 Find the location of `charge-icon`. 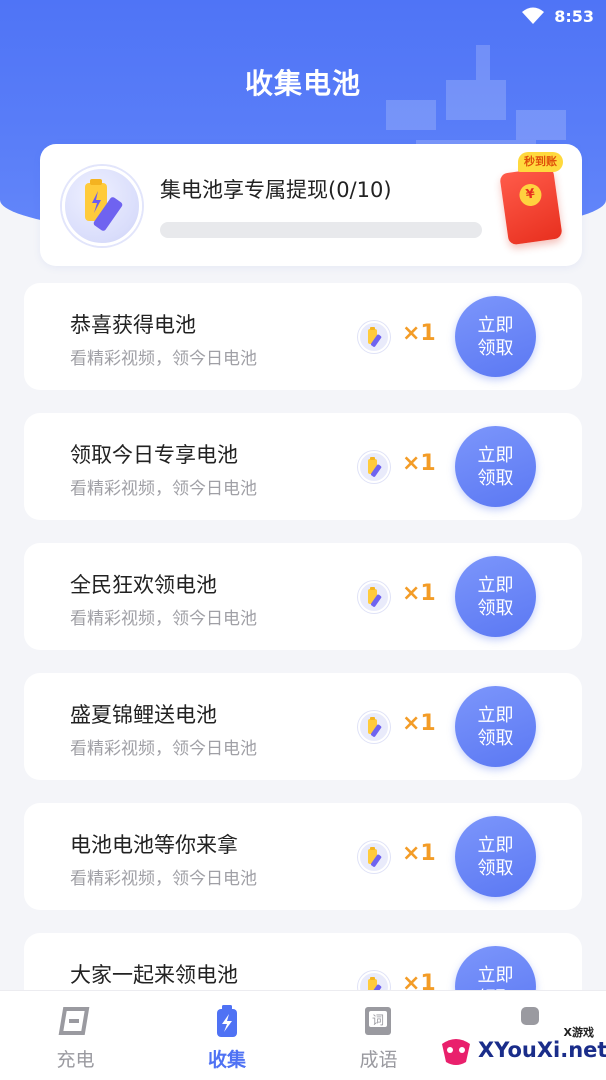

charge-icon is located at coordinates (75, 1021).